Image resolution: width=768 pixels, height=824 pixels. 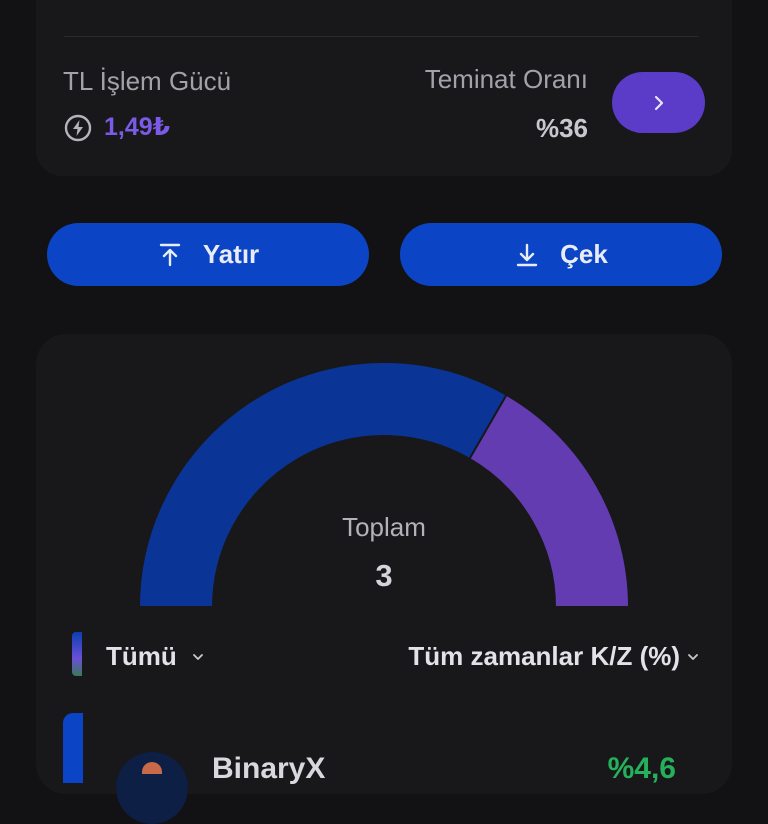 I want to click on asset-change: %4,6, so click(x=641, y=768).